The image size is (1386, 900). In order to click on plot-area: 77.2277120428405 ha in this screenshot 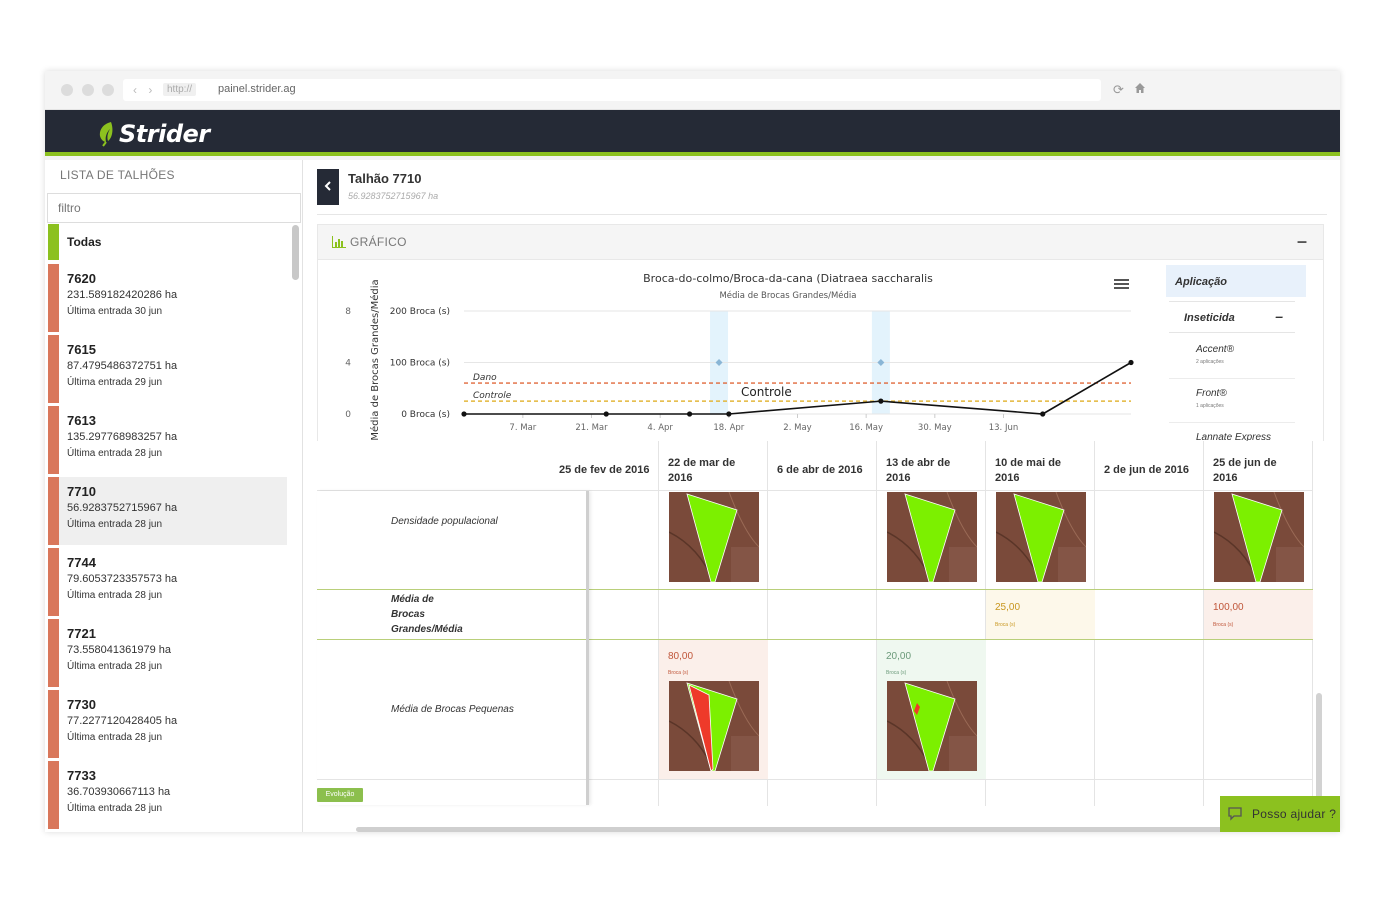, I will do `click(122, 721)`.